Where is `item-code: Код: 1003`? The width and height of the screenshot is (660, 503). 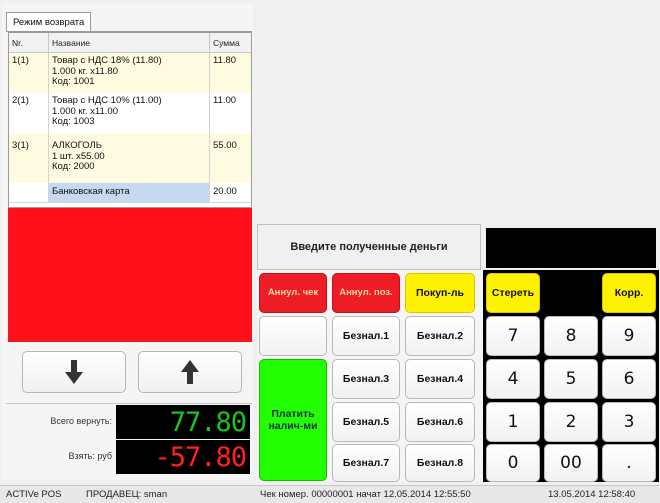
item-code: Код: 1003 is located at coordinates (73, 121).